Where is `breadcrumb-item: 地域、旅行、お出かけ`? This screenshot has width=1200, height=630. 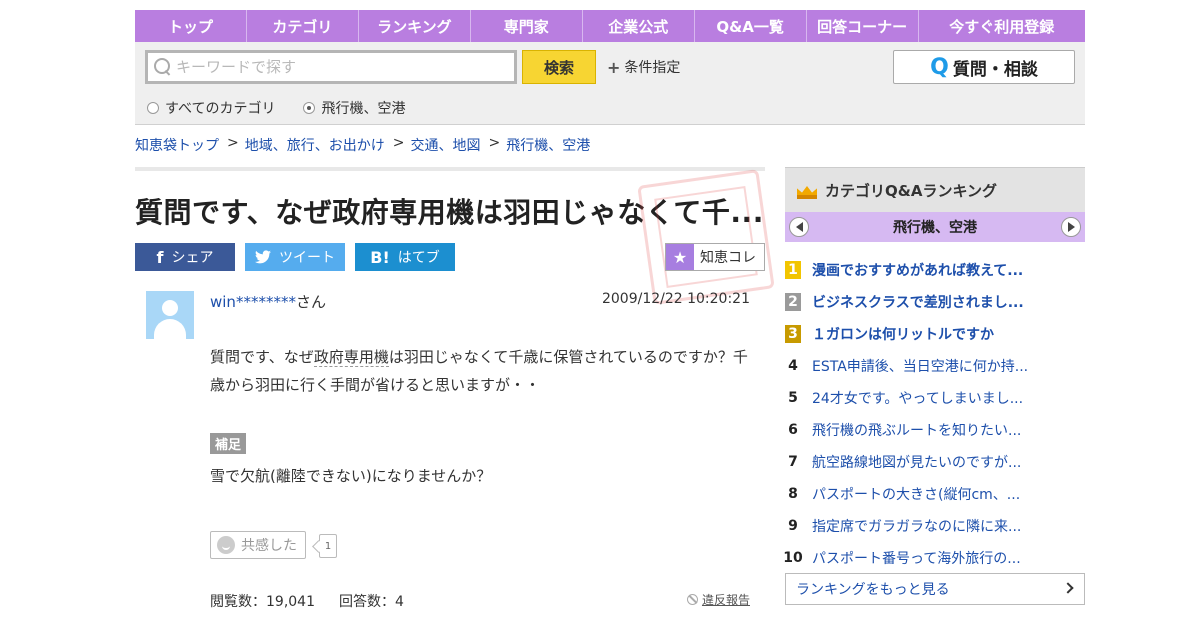
breadcrumb-item: 地域、旅行、お出かけ is located at coordinates (315, 145).